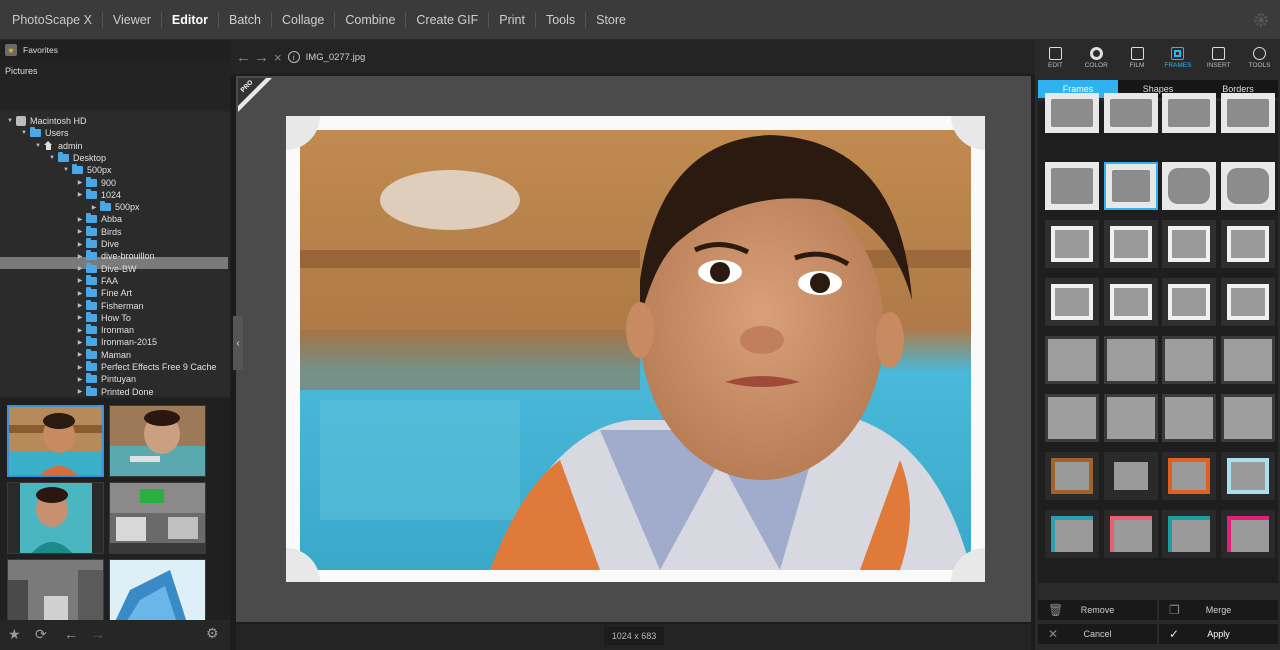 Image resolution: width=1280 pixels, height=650 pixels. Describe the element at coordinates (115, 50) in the screenshot. I see `favorites-header: ★ Favorites` at that location.